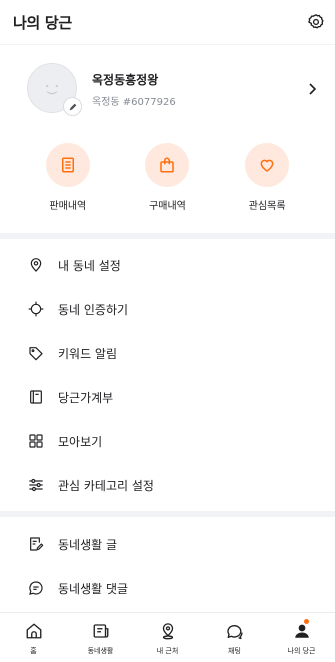  I want to click on tab-my-karrot: 나의 당근, so click(301, 637).